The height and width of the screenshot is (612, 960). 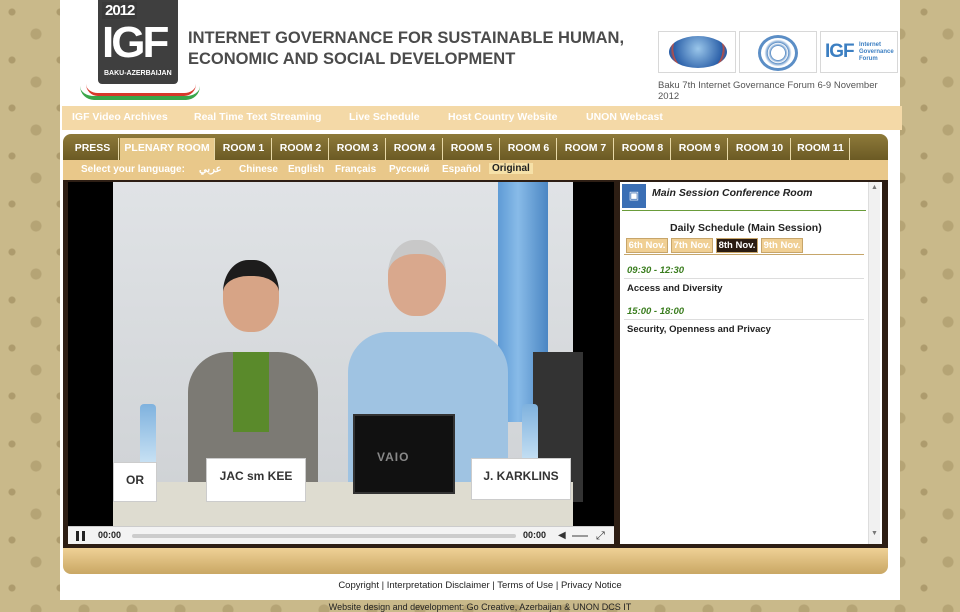 I want to click on fullscreen-icon: ⤢, so click(x=600, y=536).